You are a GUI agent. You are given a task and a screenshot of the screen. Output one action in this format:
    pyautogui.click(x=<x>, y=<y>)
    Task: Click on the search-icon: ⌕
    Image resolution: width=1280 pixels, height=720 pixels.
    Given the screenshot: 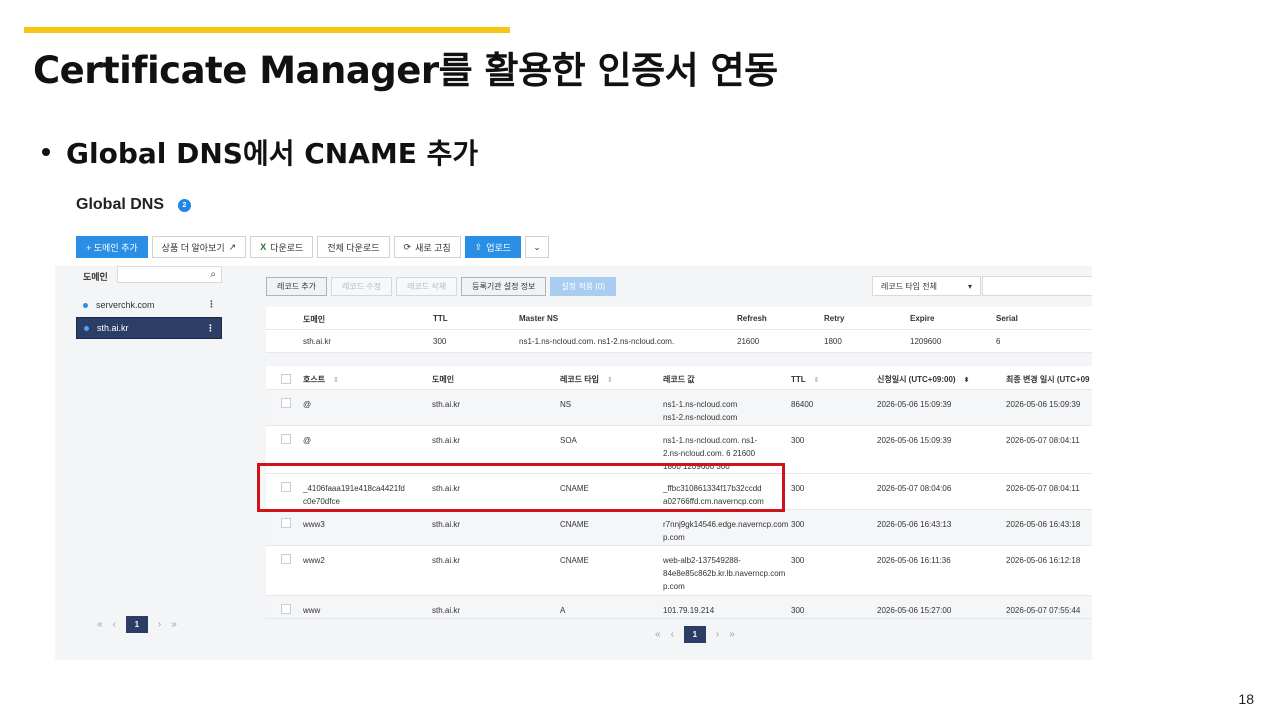 What is the action you would take?
    pyautogui.click(x=213, y=274)
    